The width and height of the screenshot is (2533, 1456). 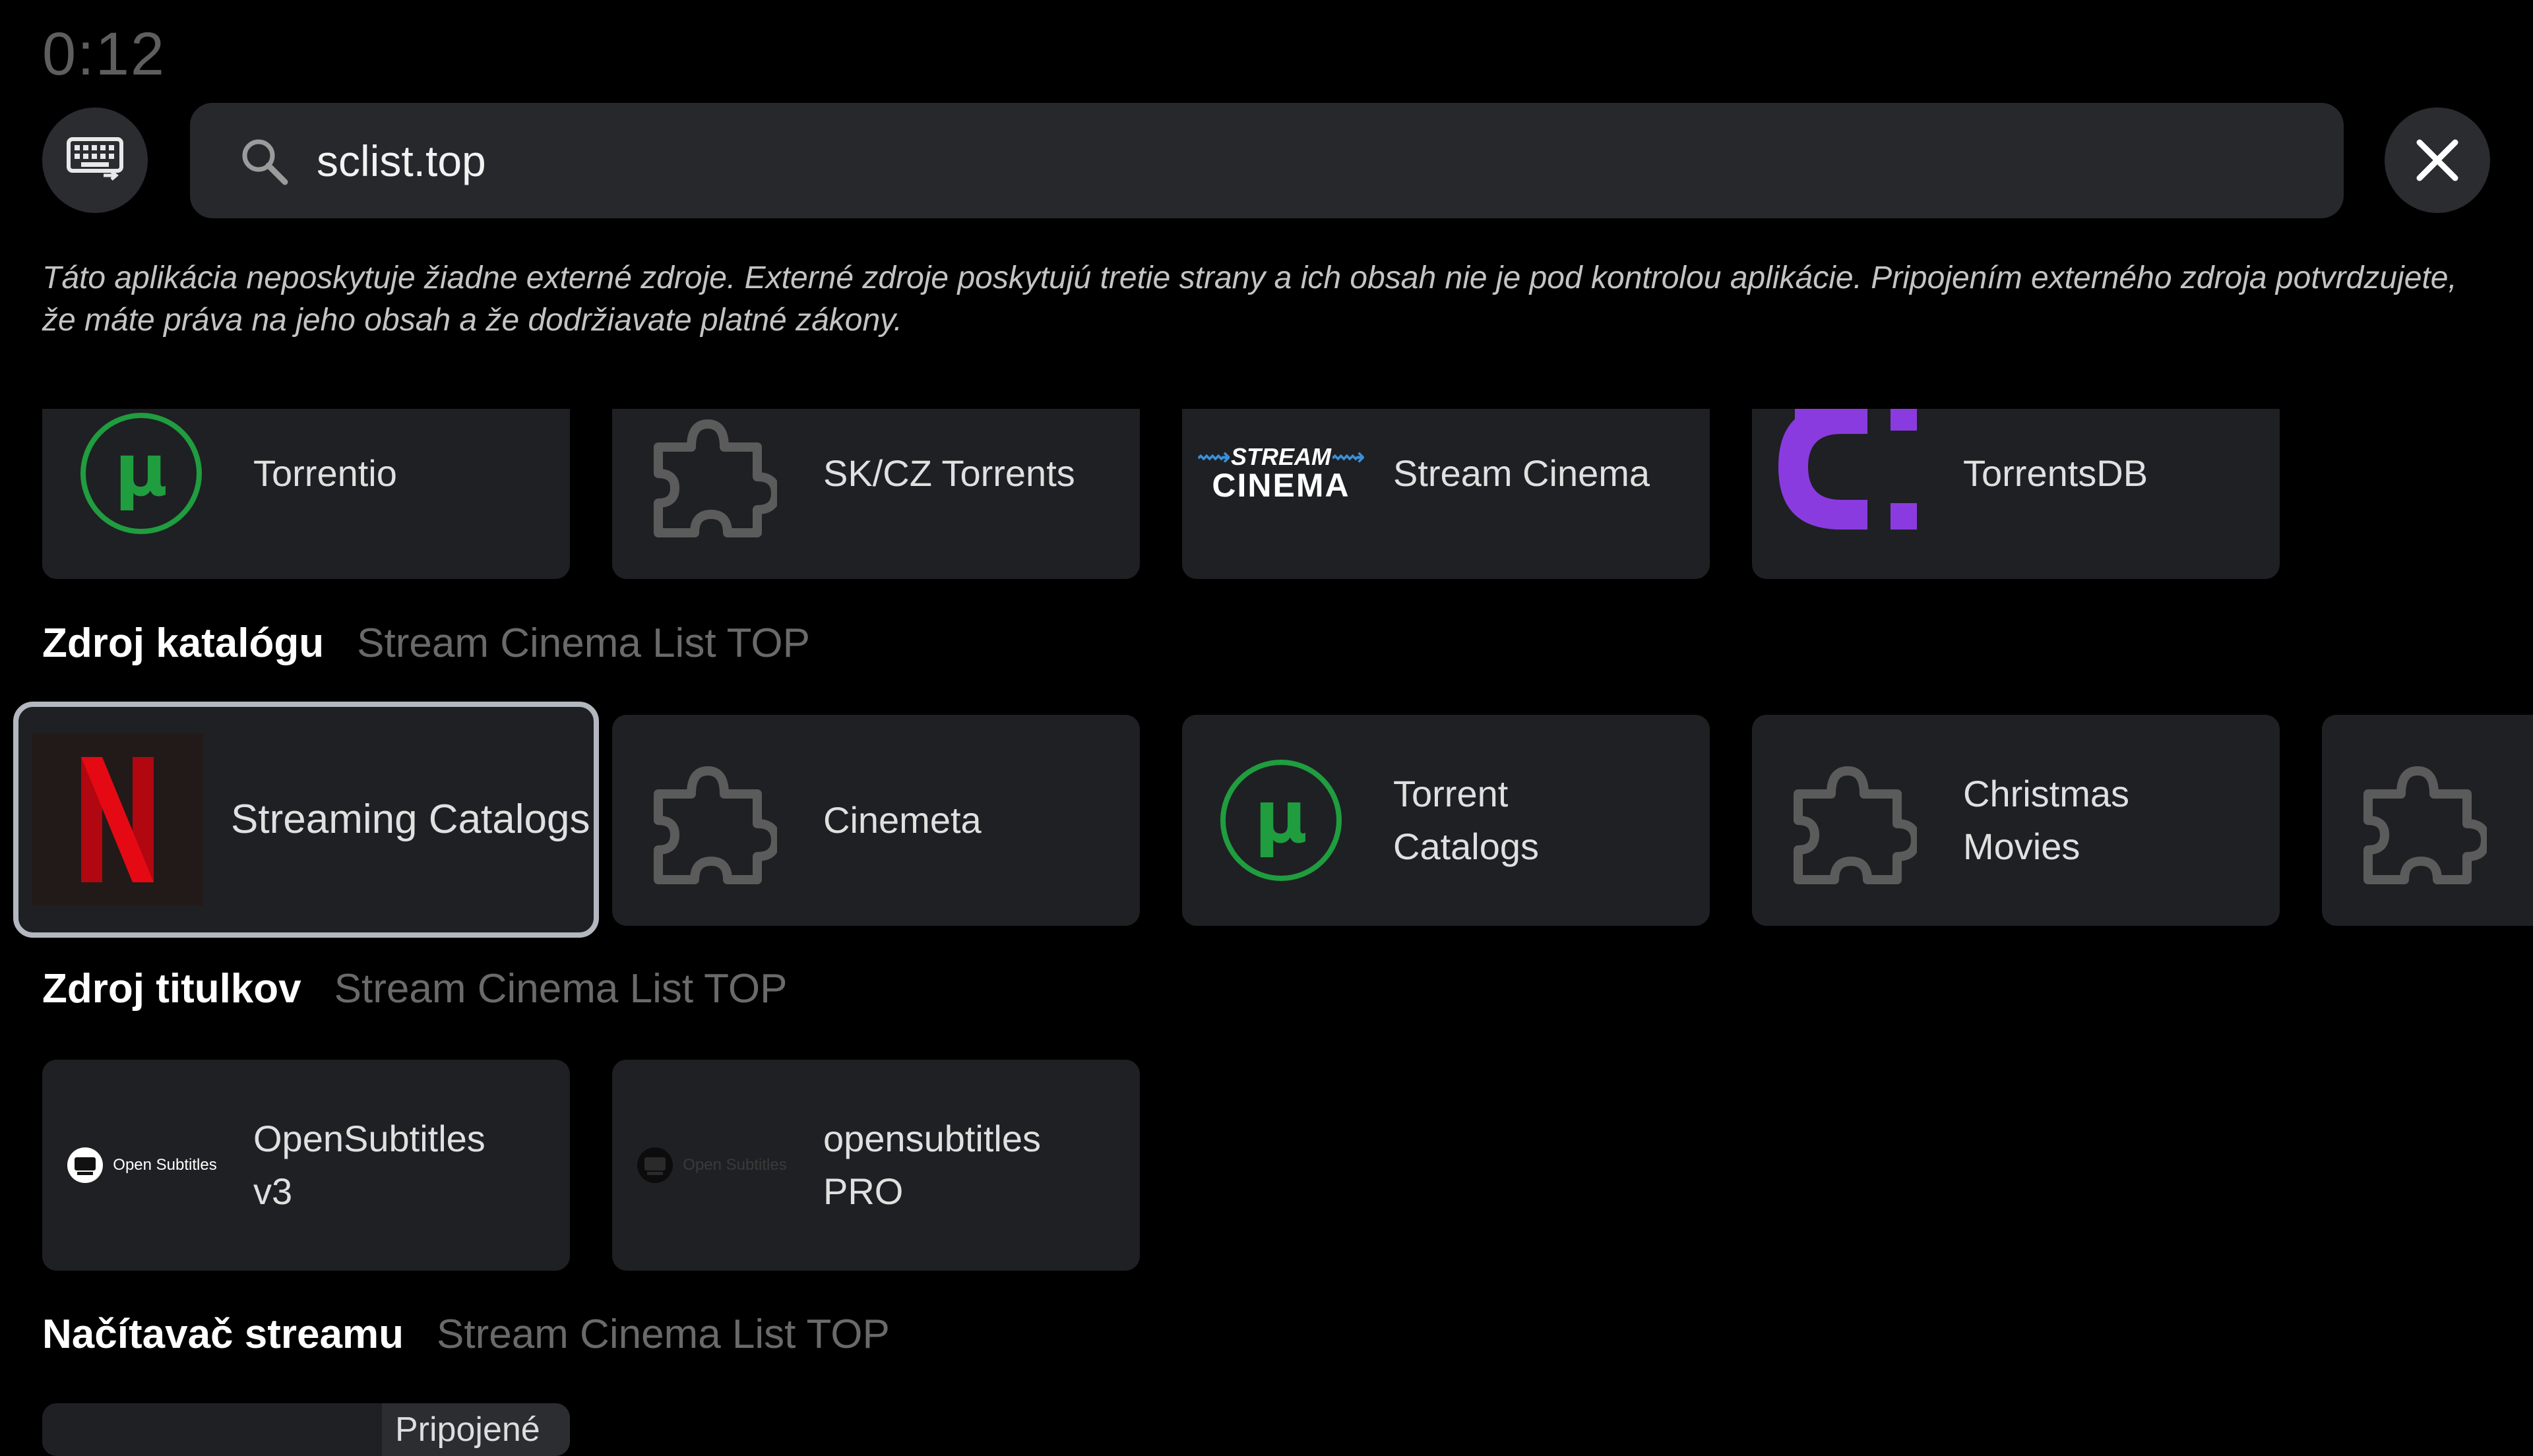 What do you see at coordinates (410, 819) in the screenshot?
I see `addon-name: Streaming Catalogs` at bounding box center [410, 819].